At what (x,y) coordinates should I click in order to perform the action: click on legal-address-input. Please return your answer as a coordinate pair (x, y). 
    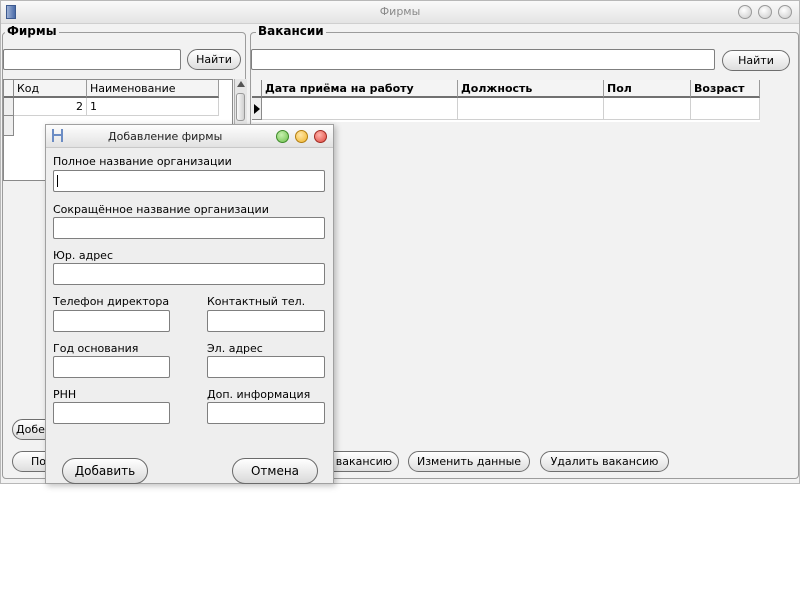
    Looking at the image, I should click on (189, 274).